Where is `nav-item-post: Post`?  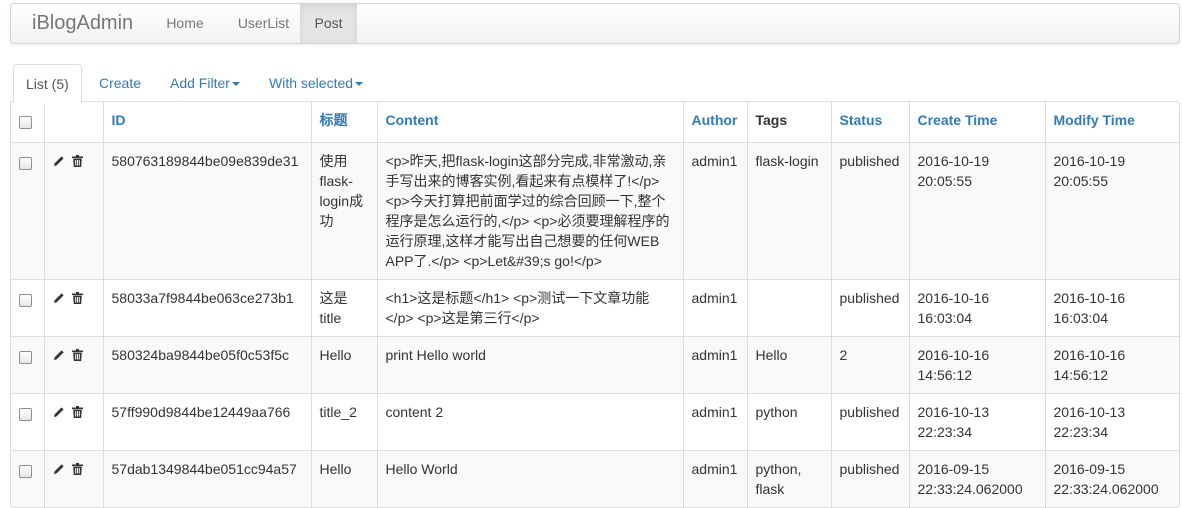
nav-item-post: Post is located at coordinates (328, 23).